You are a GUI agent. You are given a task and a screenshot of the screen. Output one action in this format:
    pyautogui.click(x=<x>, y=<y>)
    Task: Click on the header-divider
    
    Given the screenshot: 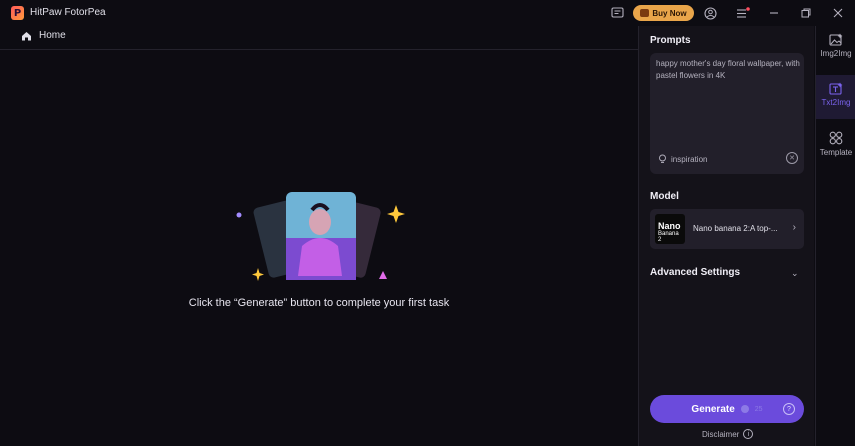 What is the action you would take?
    pyautogui.click(x=319, y=49)
    